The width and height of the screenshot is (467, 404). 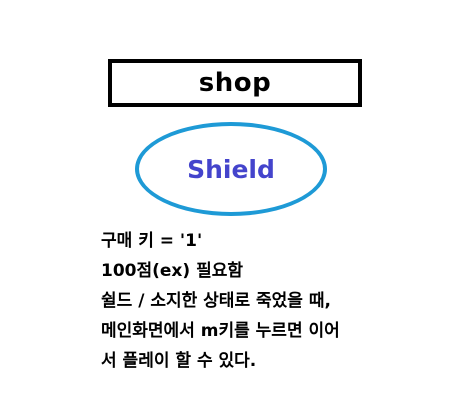 I want to click on effect-line-1: 쉴드 / 소지한 상태로 죽었을 때,, so click(x=216, y=301).